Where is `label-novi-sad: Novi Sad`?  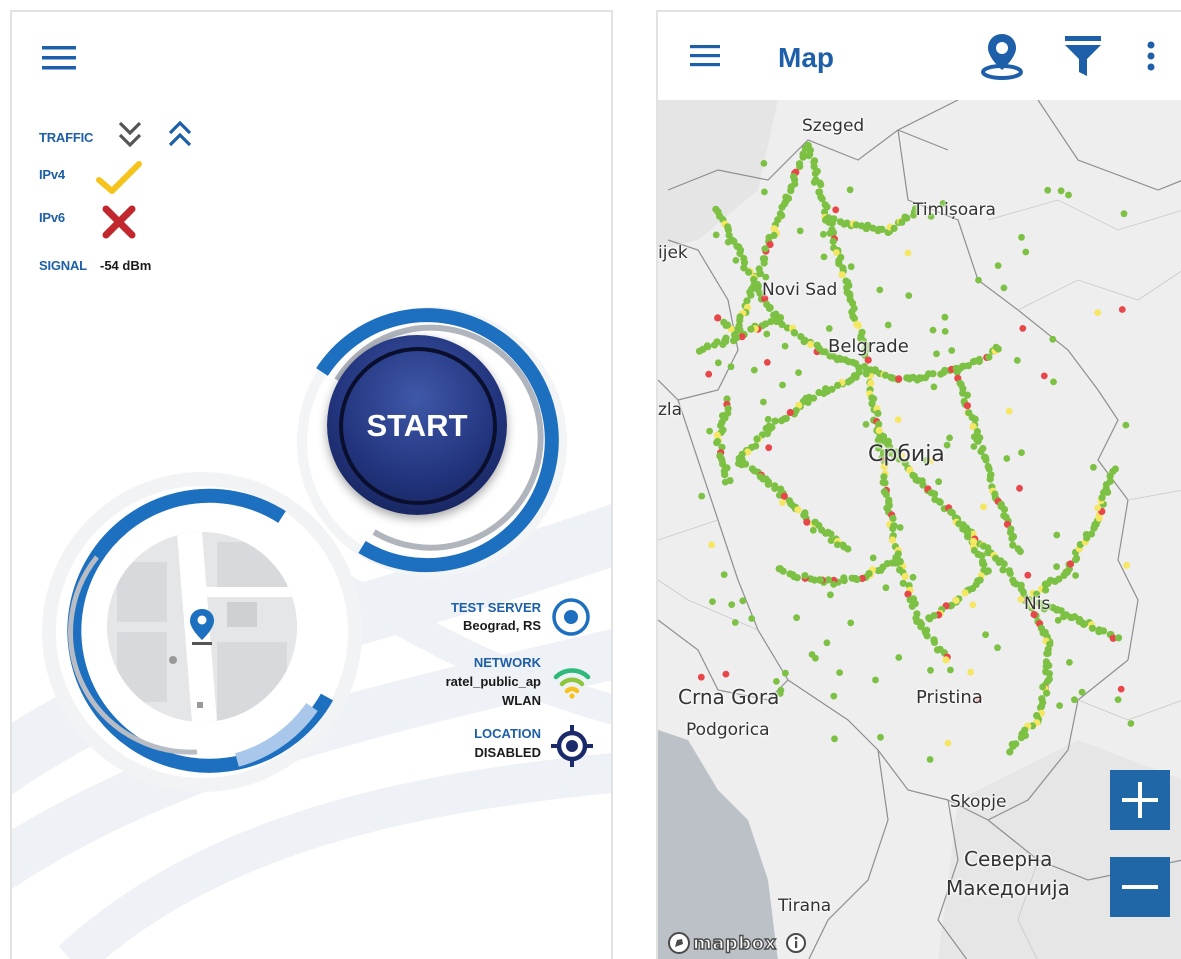
label-novi-sad: Novi Sad is located at coordinates (800, 290).